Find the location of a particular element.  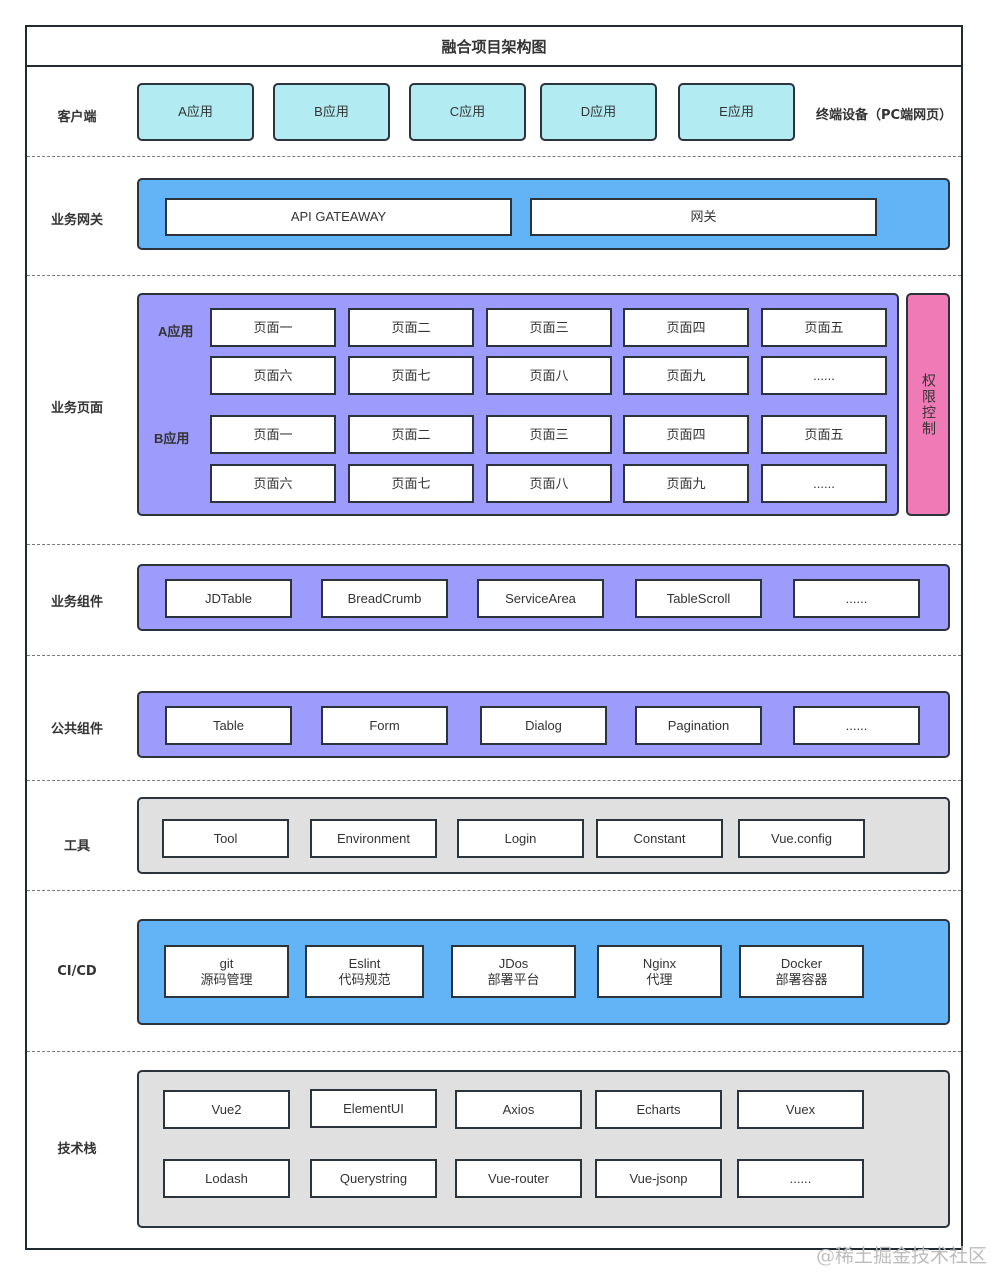

client-app-b: B应用 is located at coordinates (331, 112).